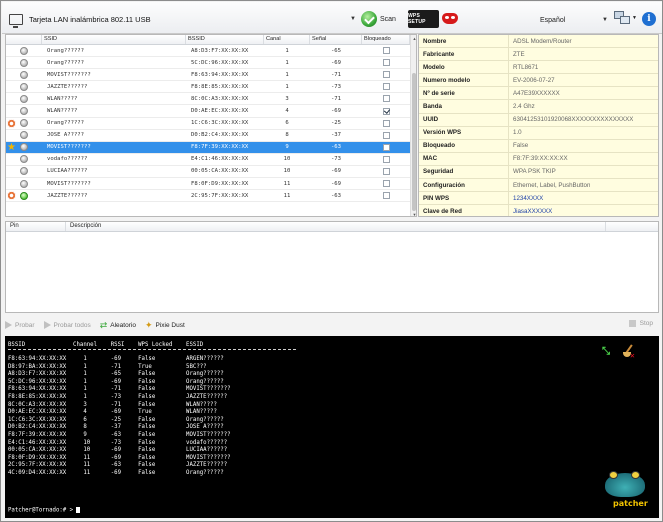 This screenshot has width=663, height=522. I want to click on column-pin: Pin, so click(36, 226).